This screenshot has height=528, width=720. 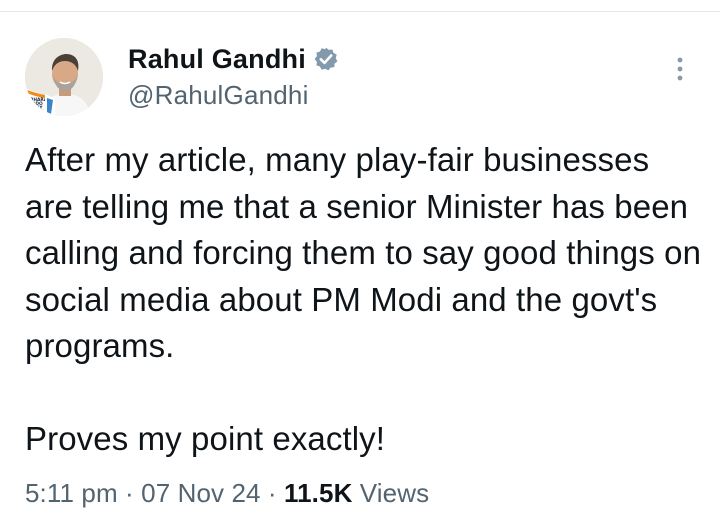 I want to click on tweet-date: 07 Nov 24, so click(x=200, y=493).